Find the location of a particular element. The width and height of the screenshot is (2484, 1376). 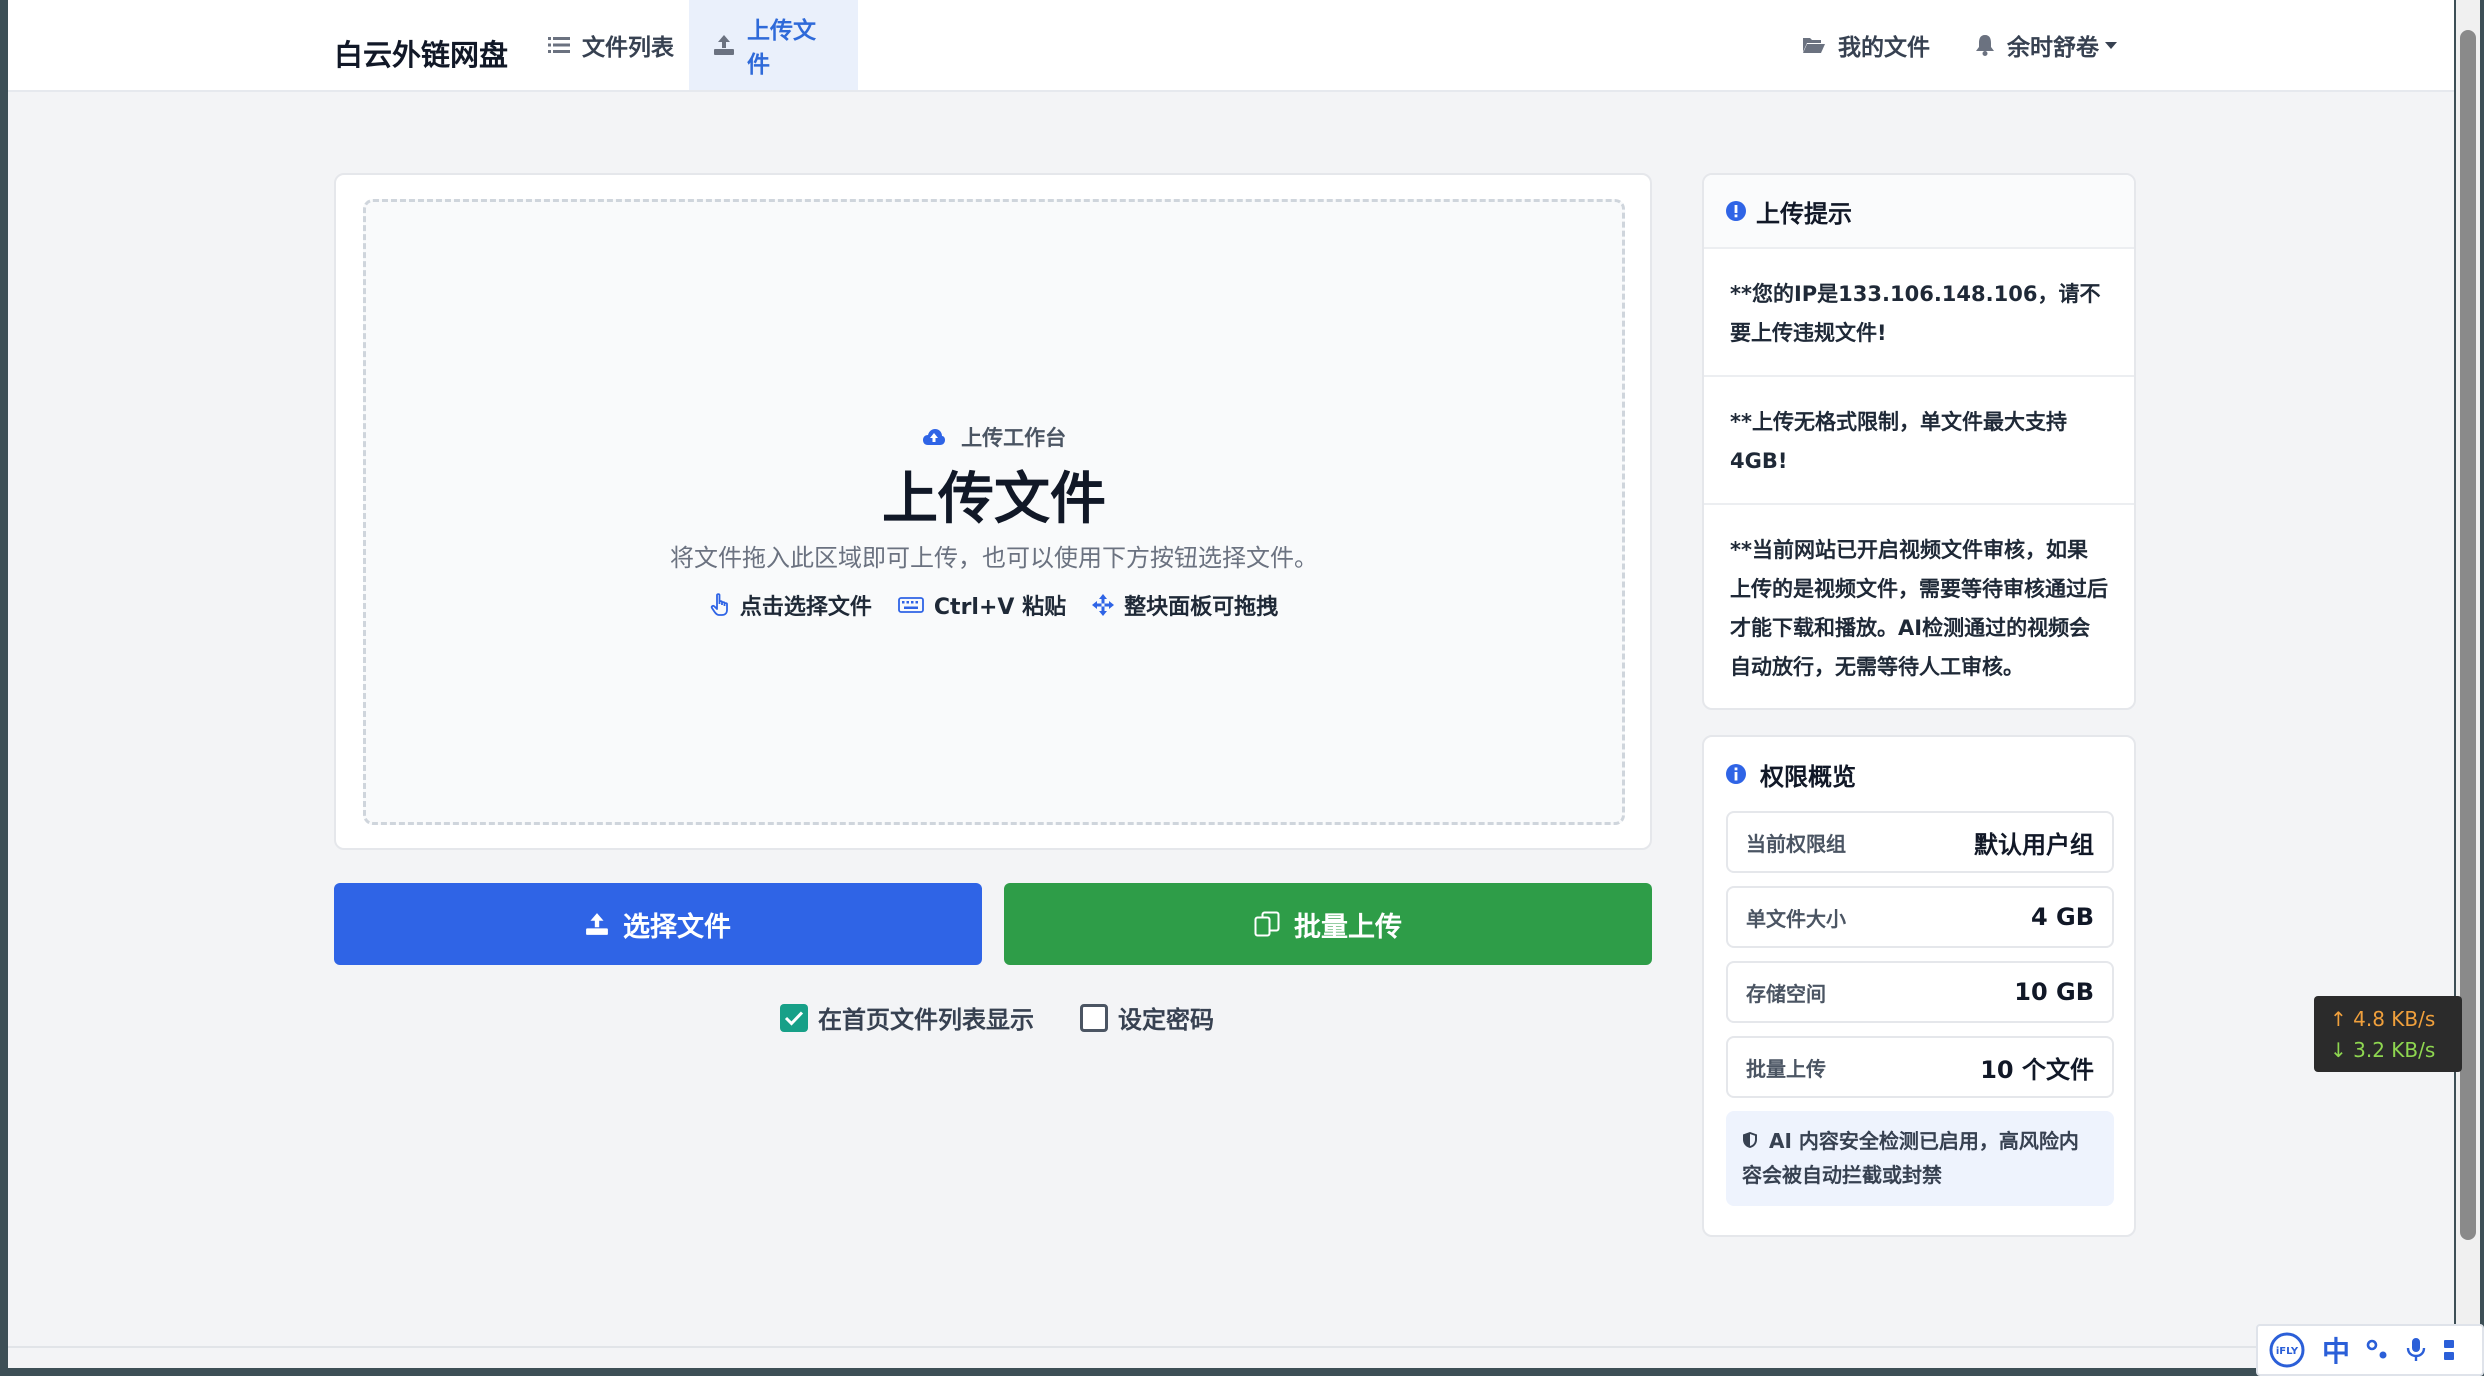

nav-file-list: 文件列表 is located at coordinates (611, 45).